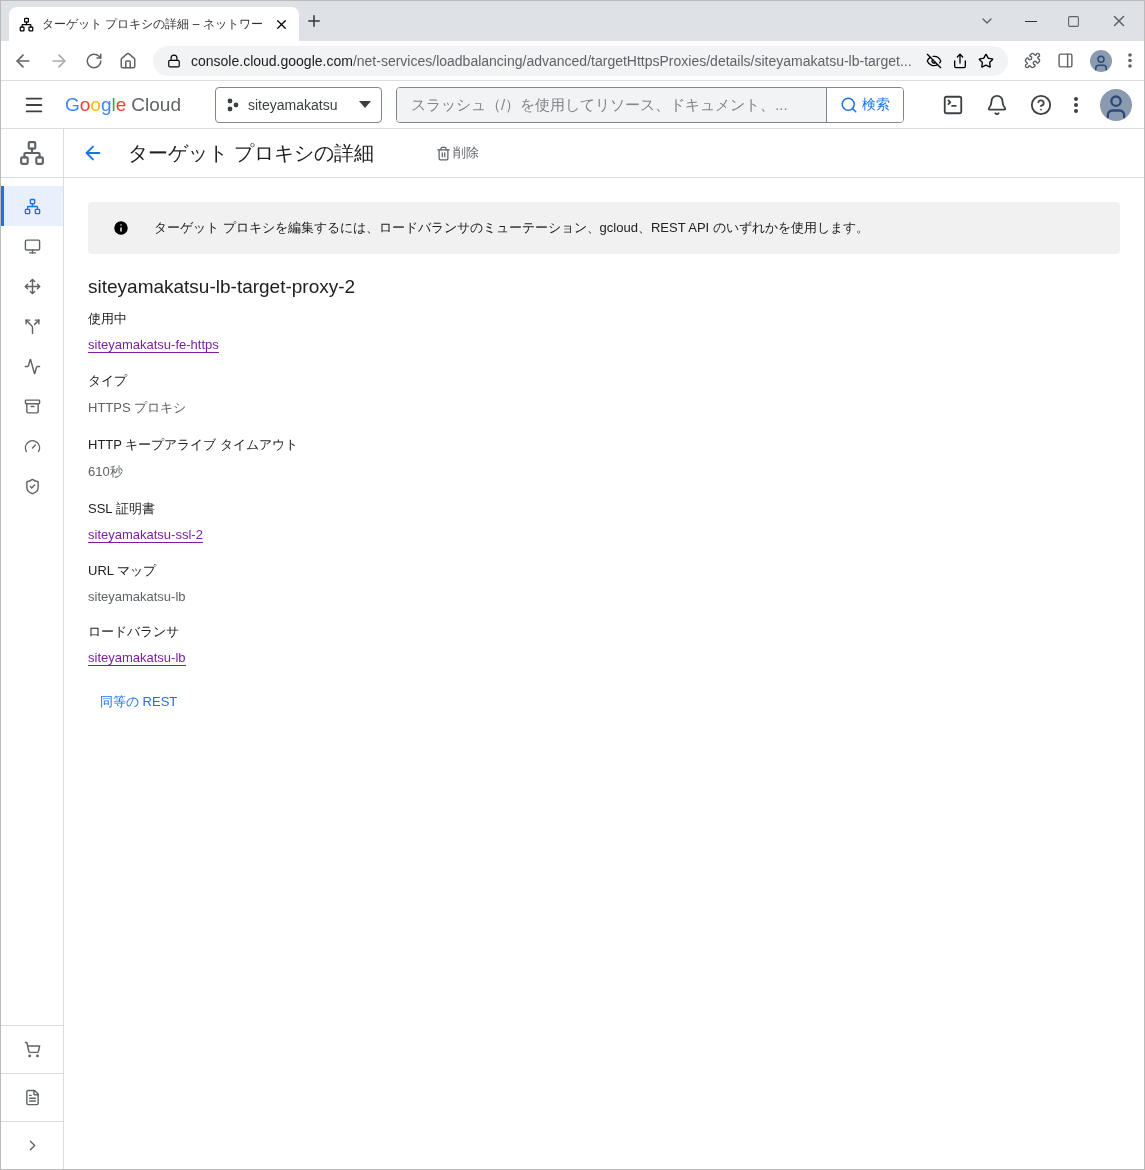 The width and height of the screenshot is (1145, 1170). What do you see at coordinates (1041, 104) in the screenshot?
I see `help-button` at bounding box center [1041, 104].